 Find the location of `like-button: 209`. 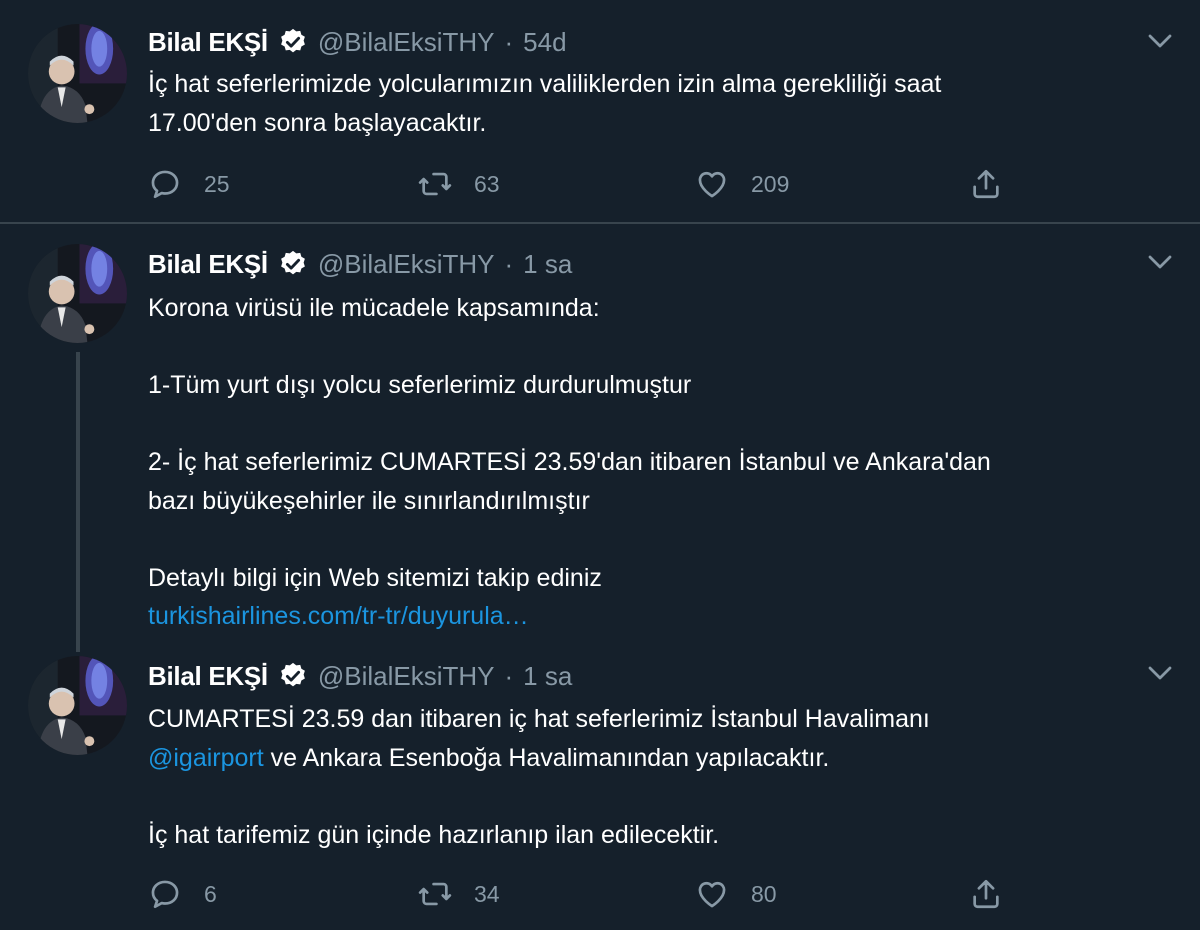

like-button: 209 is located at coordinates (742, 184).